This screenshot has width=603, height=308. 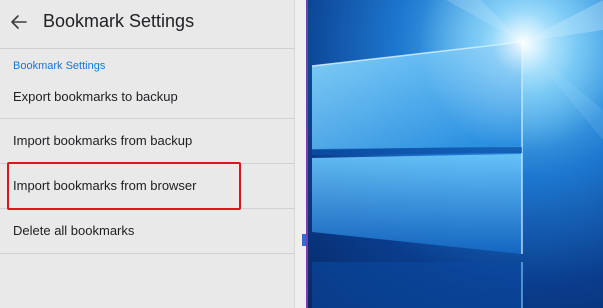 What do you see at coordinates (59, 66) in the screenshot?
I see `section-header: Bookmark Settings` at bounding box center [59, 66].